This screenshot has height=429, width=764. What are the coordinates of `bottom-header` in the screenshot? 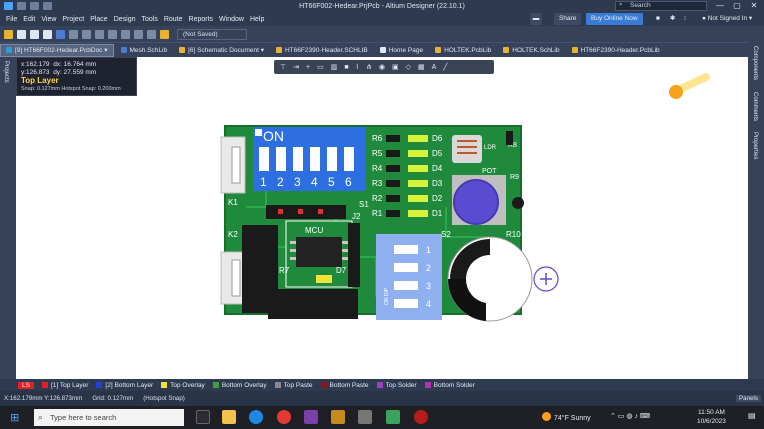 It's located at (313, 304).